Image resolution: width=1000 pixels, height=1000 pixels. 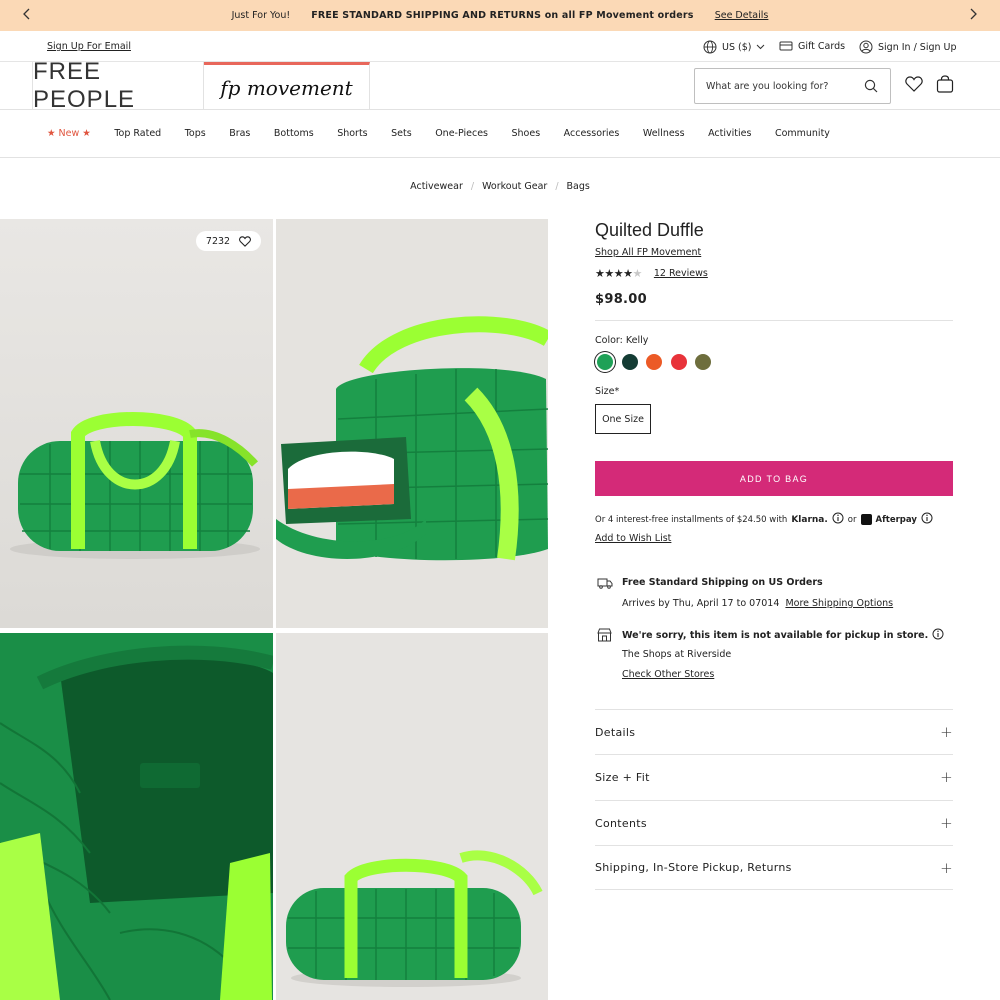 I want to click on size-option-one-size: One Size, so click(x=623, y=419).